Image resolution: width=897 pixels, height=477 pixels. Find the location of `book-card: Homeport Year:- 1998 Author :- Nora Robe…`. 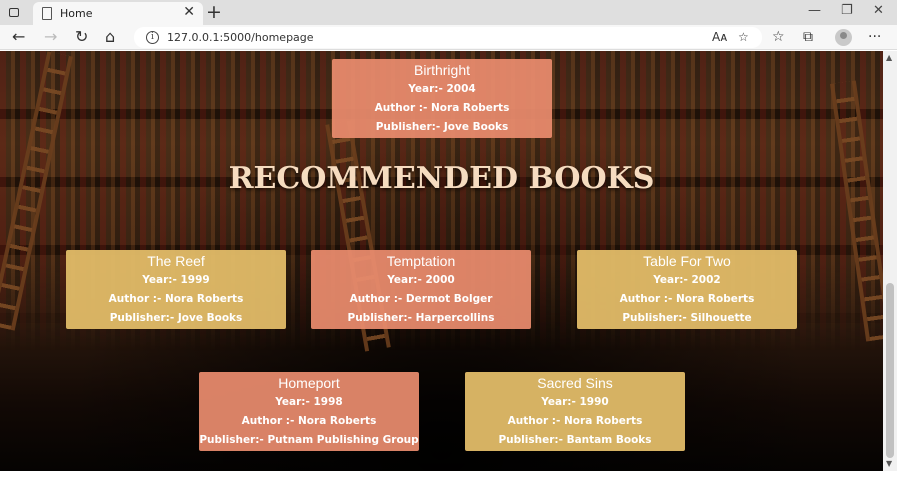

book-card: Homeport Year:- 1998 Author :- Nora Robe… is located at coordinates (309, 411).